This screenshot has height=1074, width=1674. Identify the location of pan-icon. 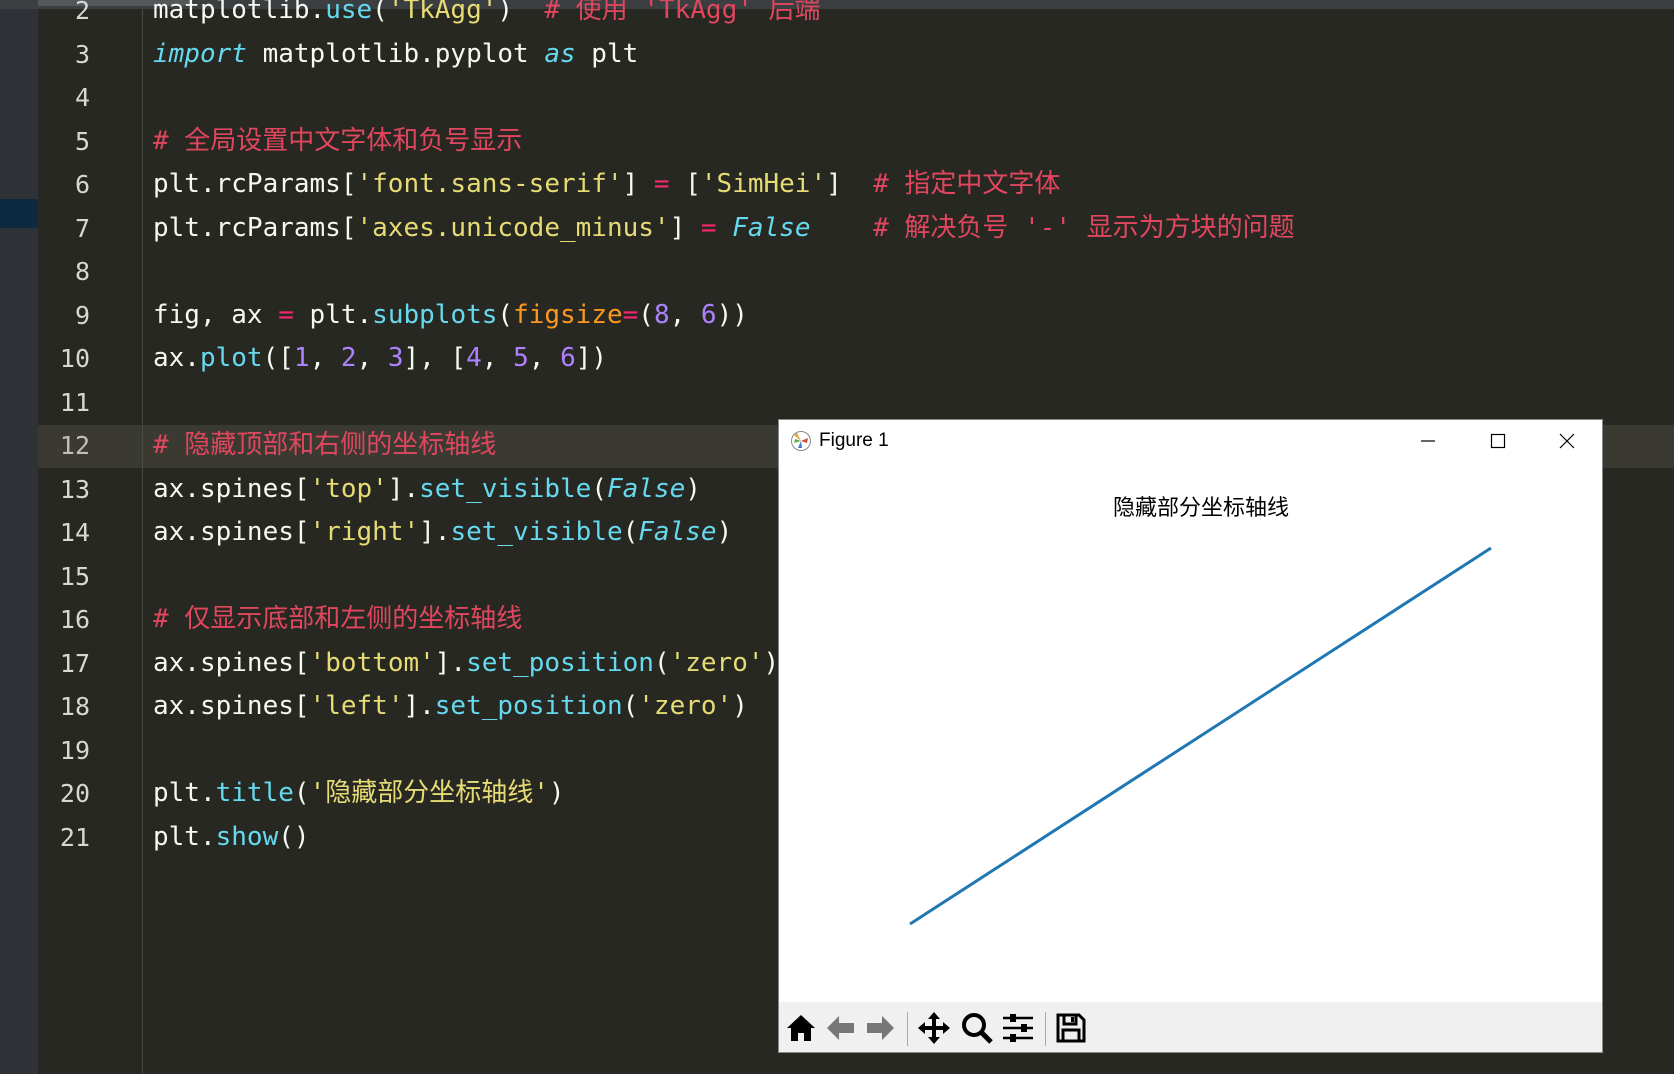
(934, 1028).